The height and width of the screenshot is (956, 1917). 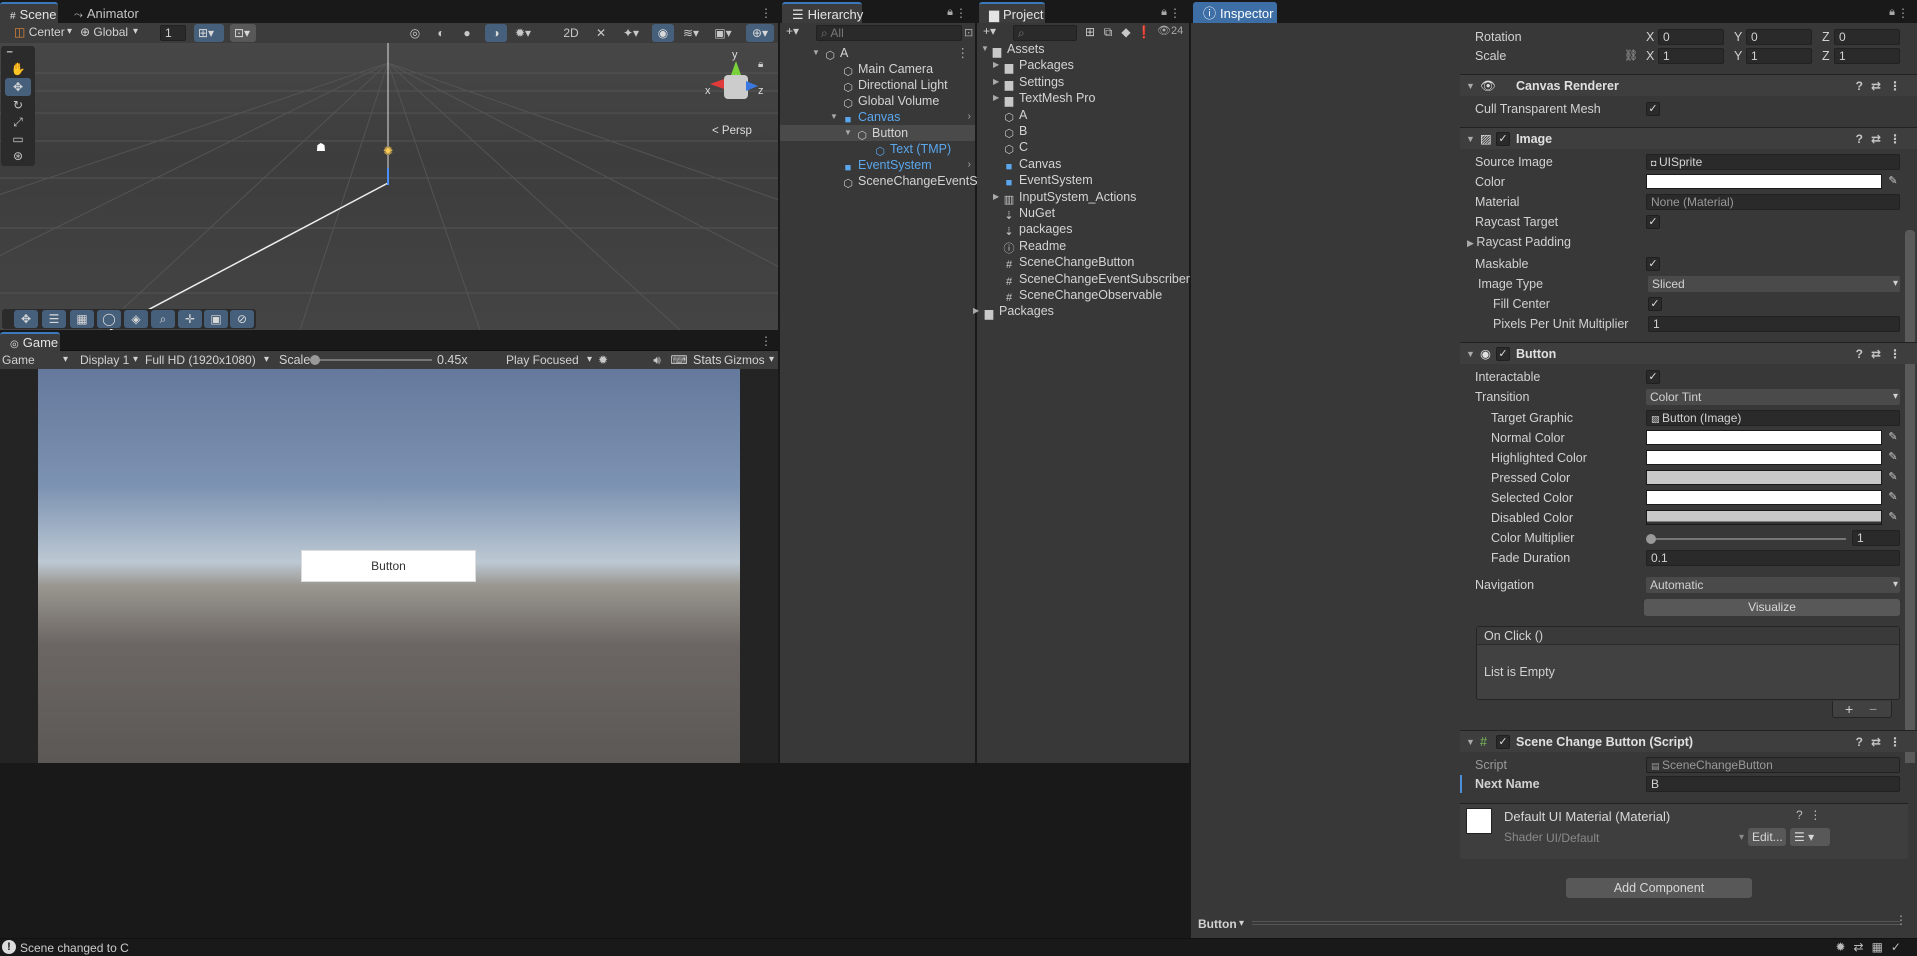 What do you see at coordinates (1873, 709) in the screenshot?
I see `onclick-remove-button: −` at bounding box center [1873, 709].